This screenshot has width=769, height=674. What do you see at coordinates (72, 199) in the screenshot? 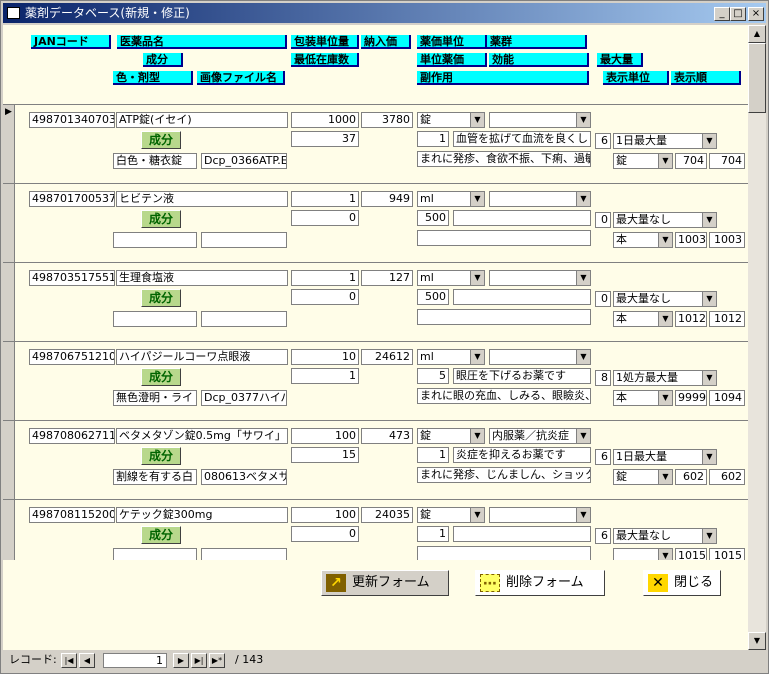
I see `jan-field: 4987017005371` at bounding box center [72, 199].